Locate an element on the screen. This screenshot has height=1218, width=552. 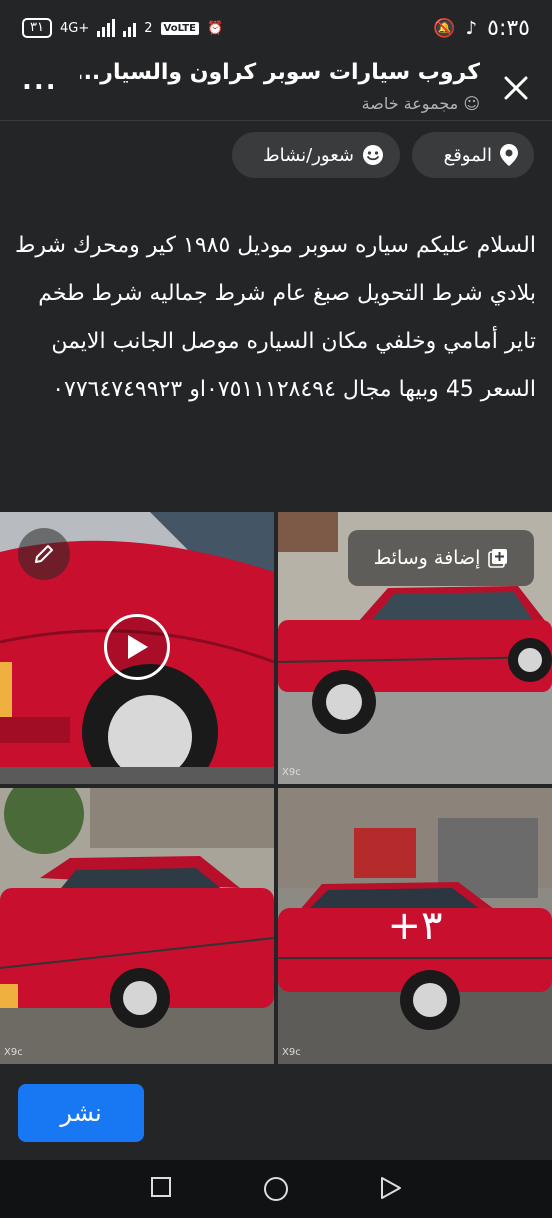
signal-2-icon is located at coordinates (130, 28).